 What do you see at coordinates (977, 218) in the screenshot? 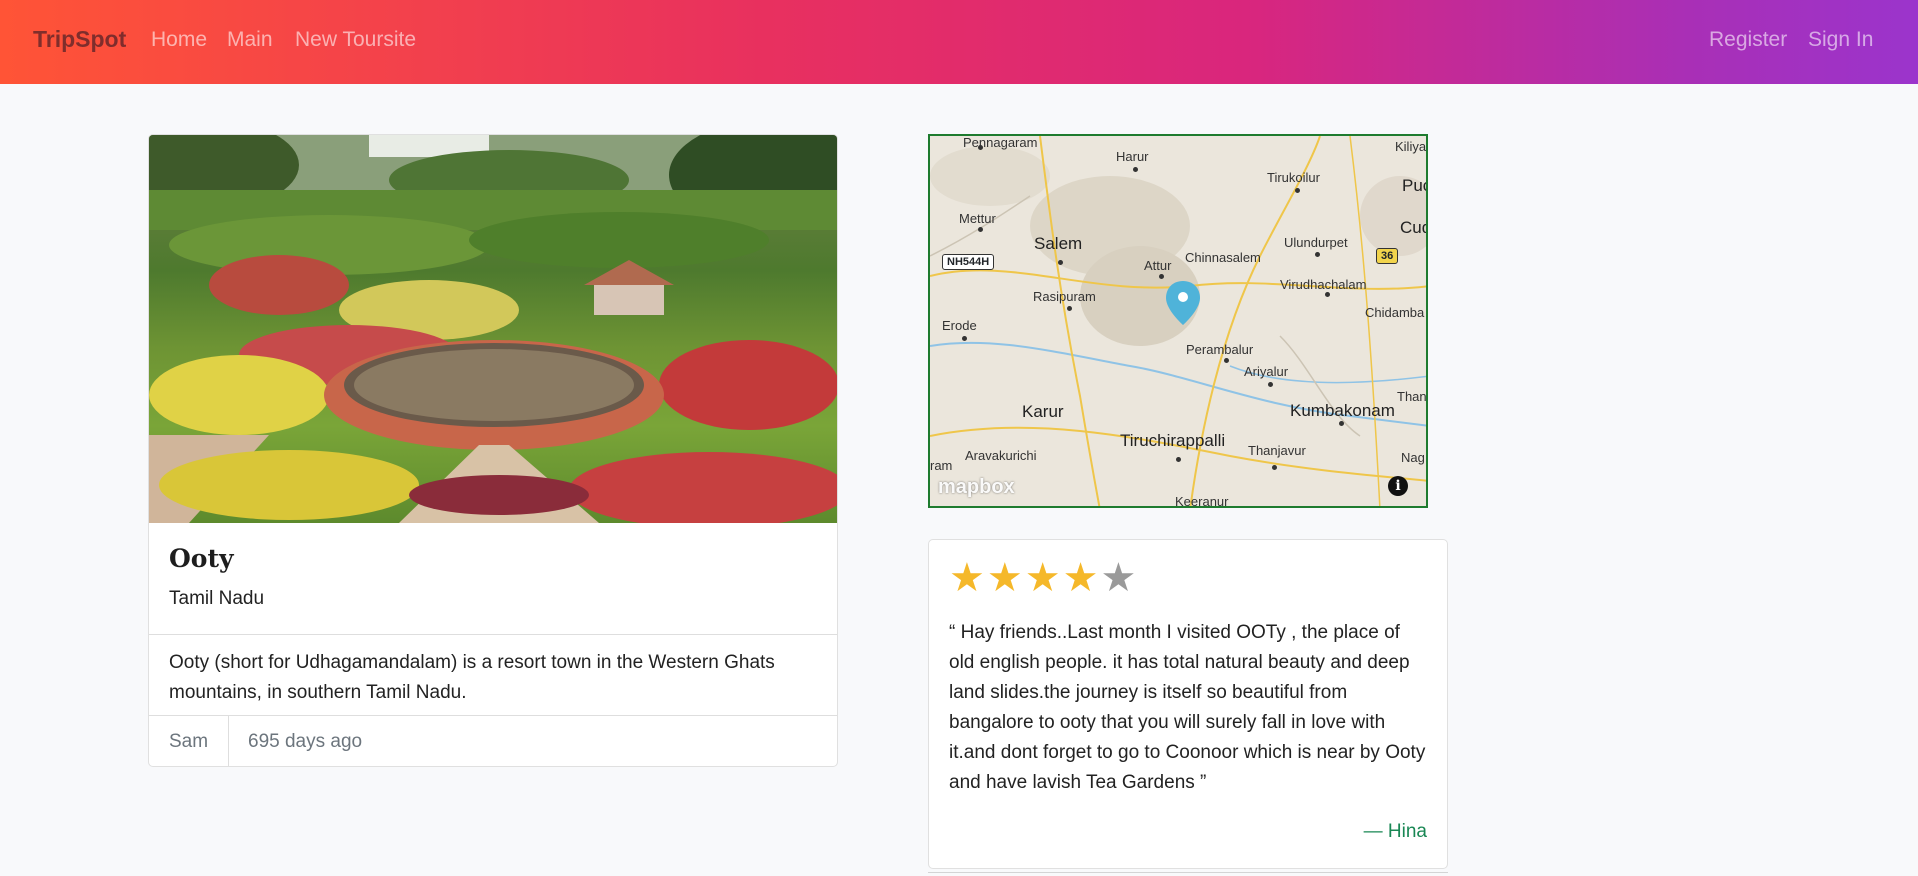
I see `map-label: Mettur` at bounding box center [977, 218].